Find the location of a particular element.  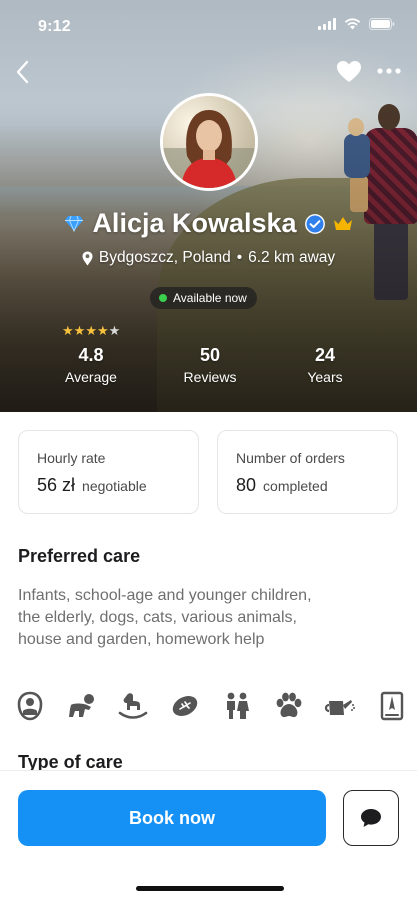

back-button is located at coordinates (22, 72).